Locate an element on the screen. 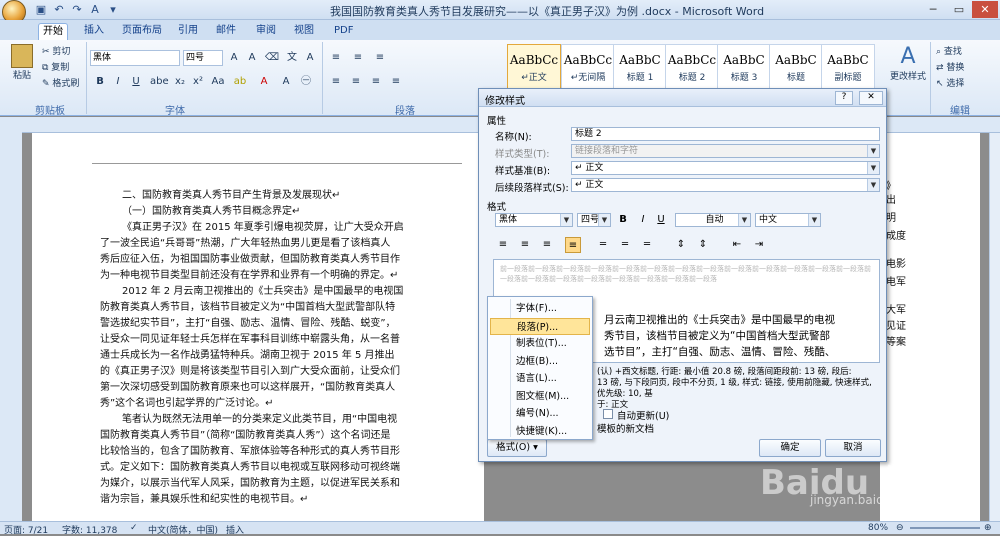 This screenshot has width=1000, height=536. document-line: （一）国防教育类真人秀节目概念界定↵ is located at coordinates (211, 212).